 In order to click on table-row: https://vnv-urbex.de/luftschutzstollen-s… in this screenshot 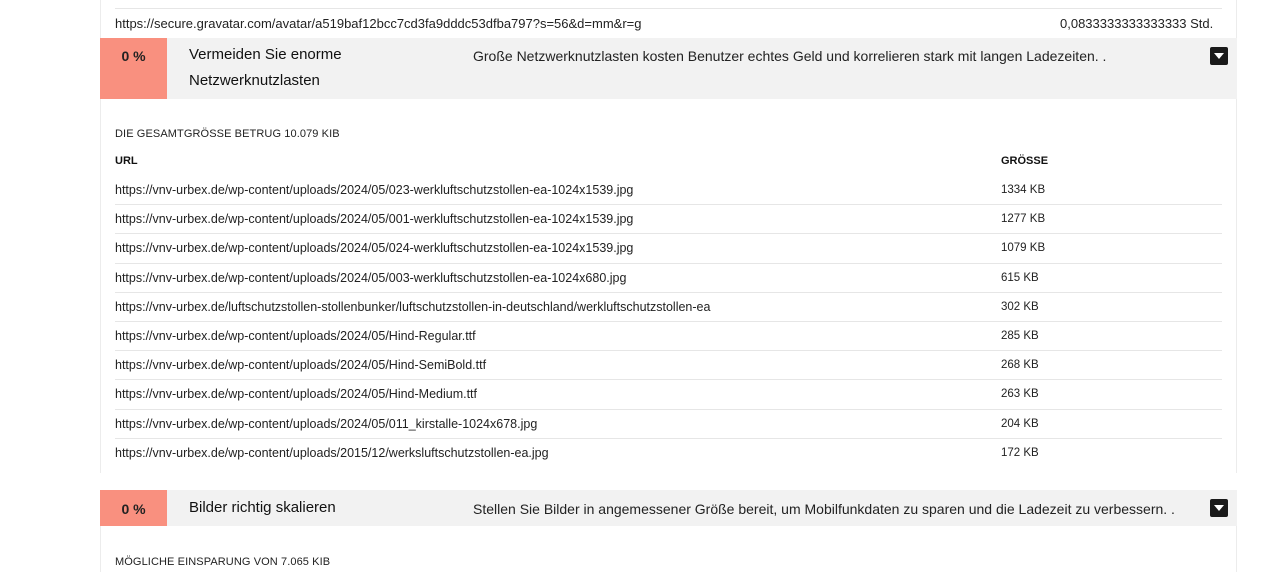, I will do `click(668, 307)`.